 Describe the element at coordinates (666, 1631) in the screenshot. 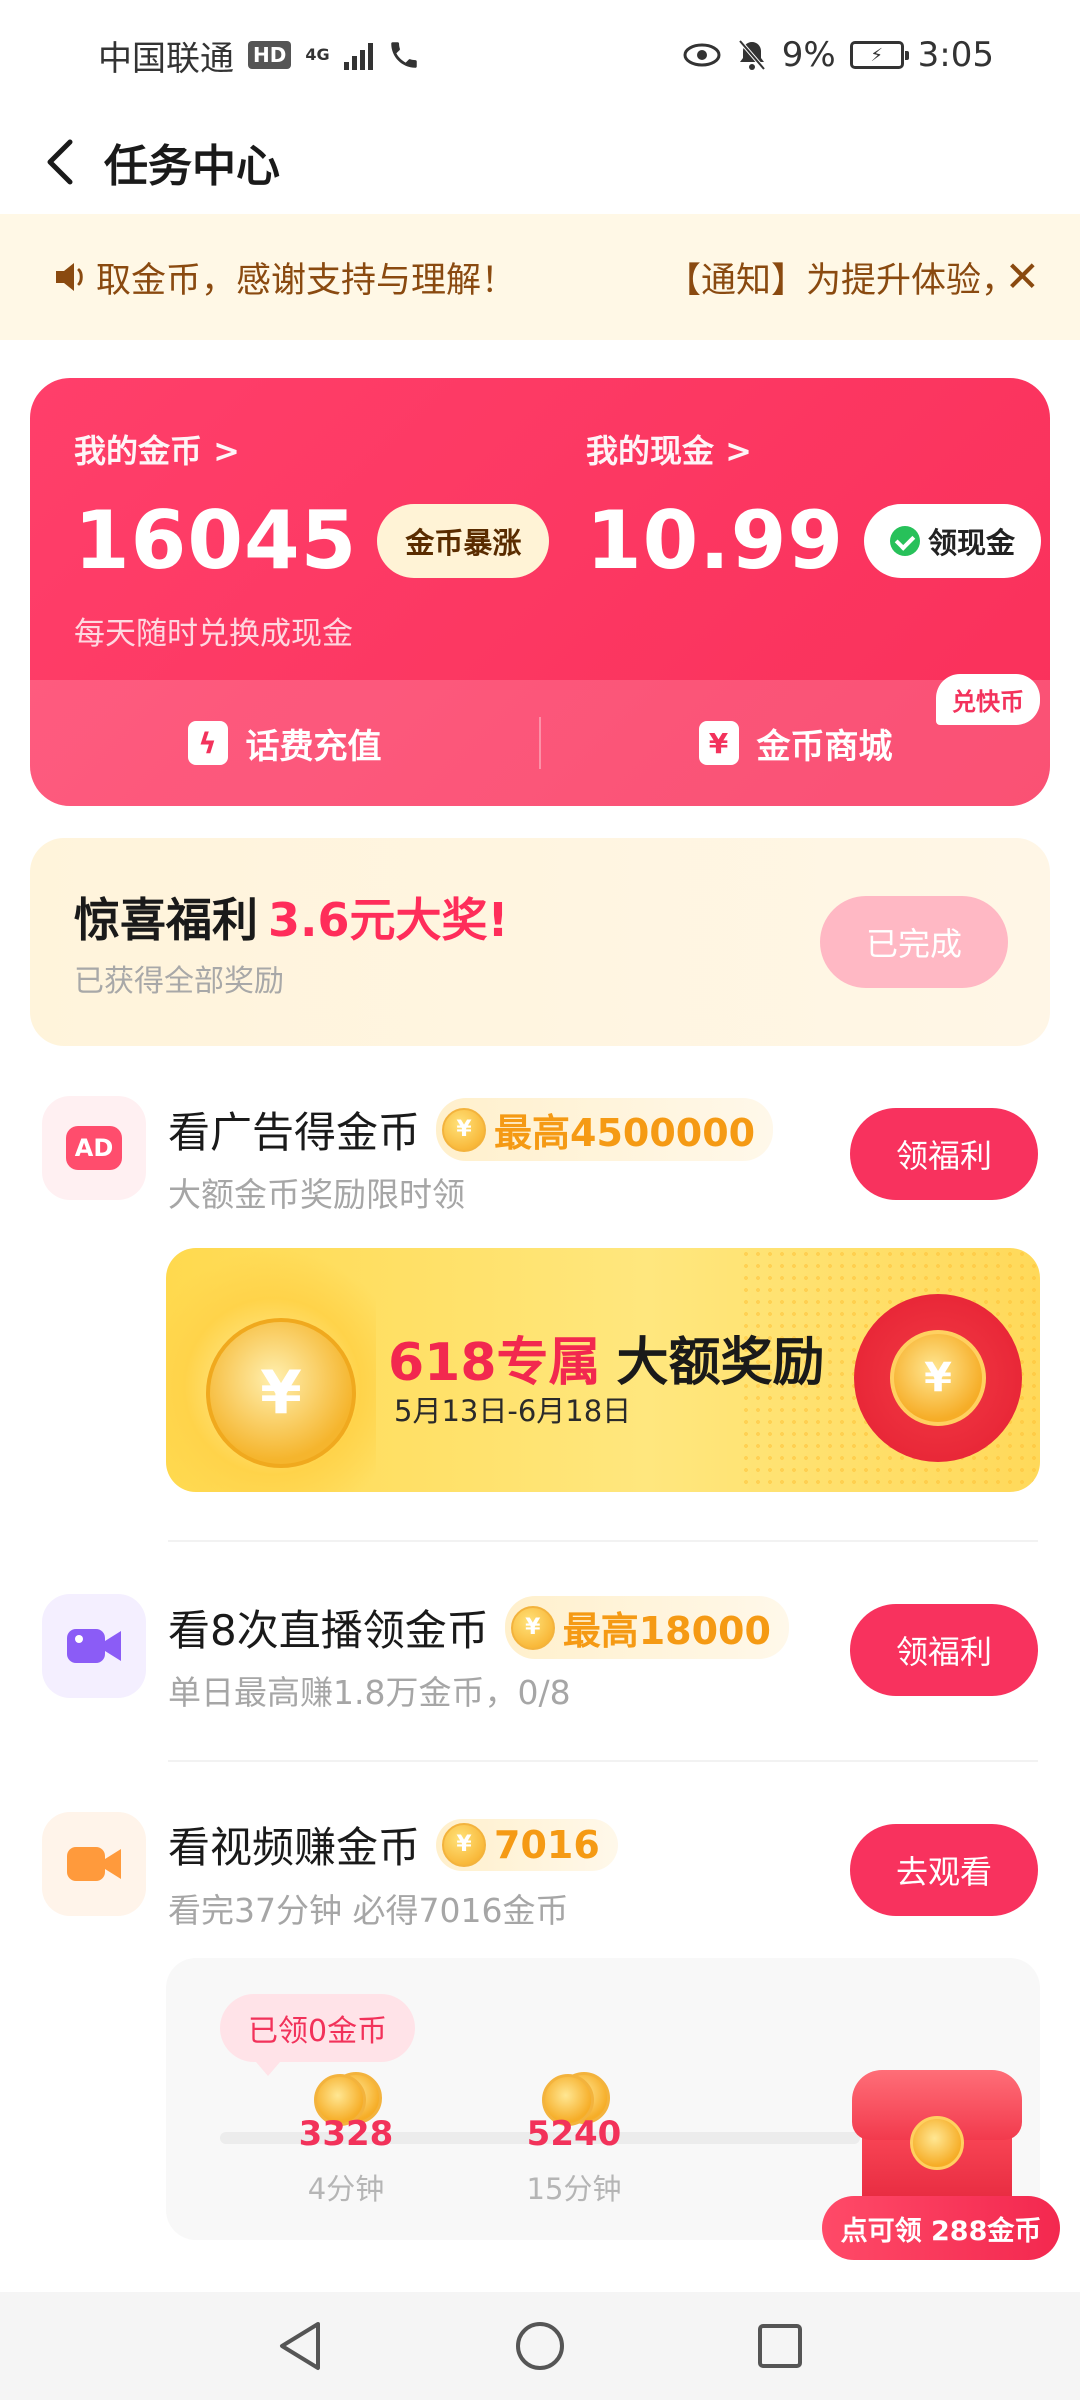

I see `reward-text: 最高18000` at that location.